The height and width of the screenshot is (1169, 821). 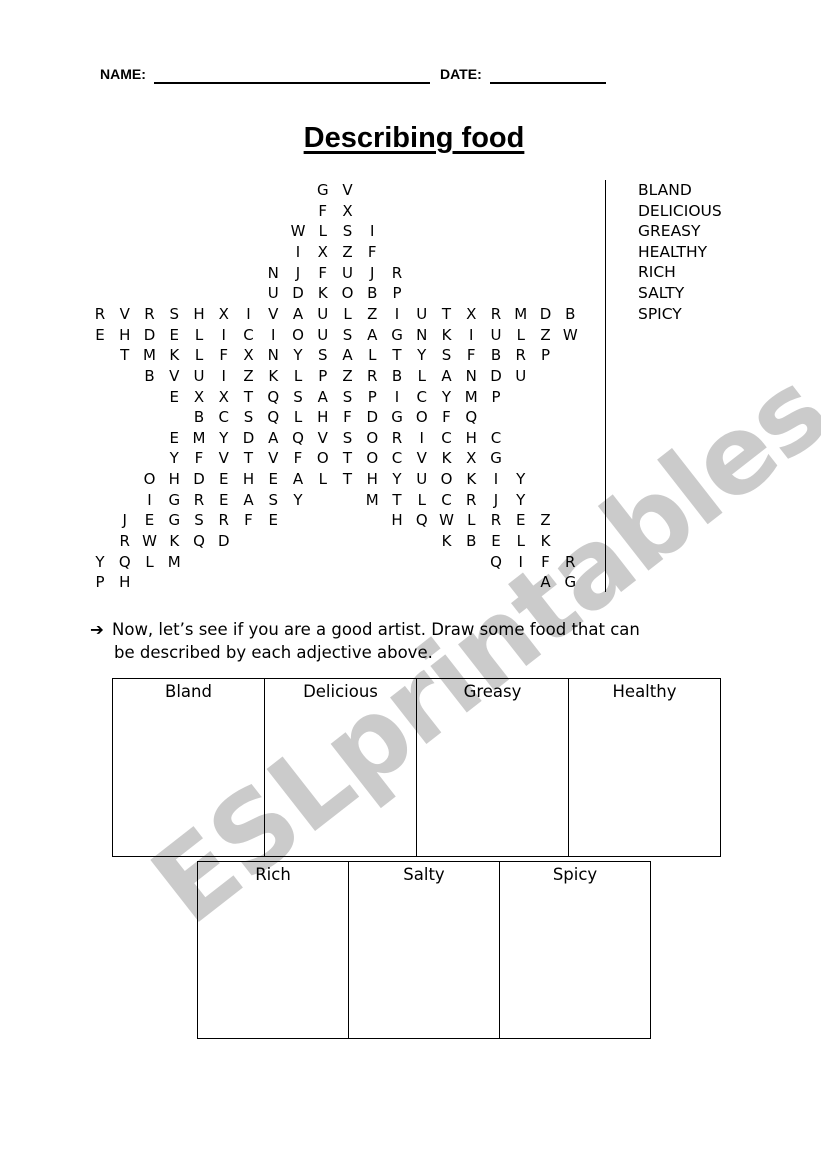 What do you see at coordinates (447, 438) in the screenshot?
I see `grid-letter: C` at bounding box center [447, 438].